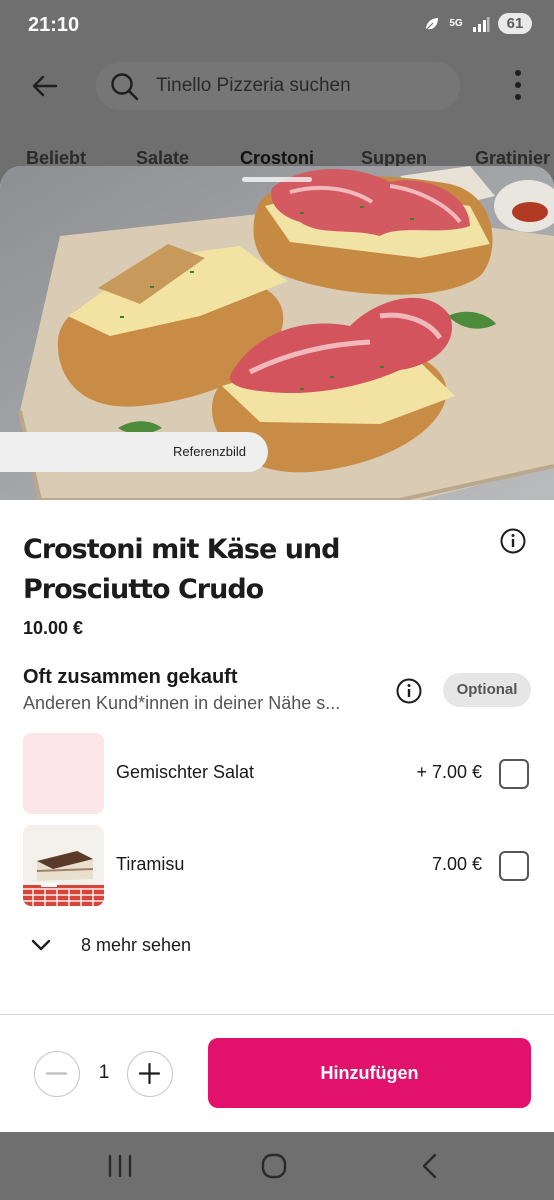 The width and height of the screenshot is (554, 1200). I want to click on home-icon, so click(275, 1166).